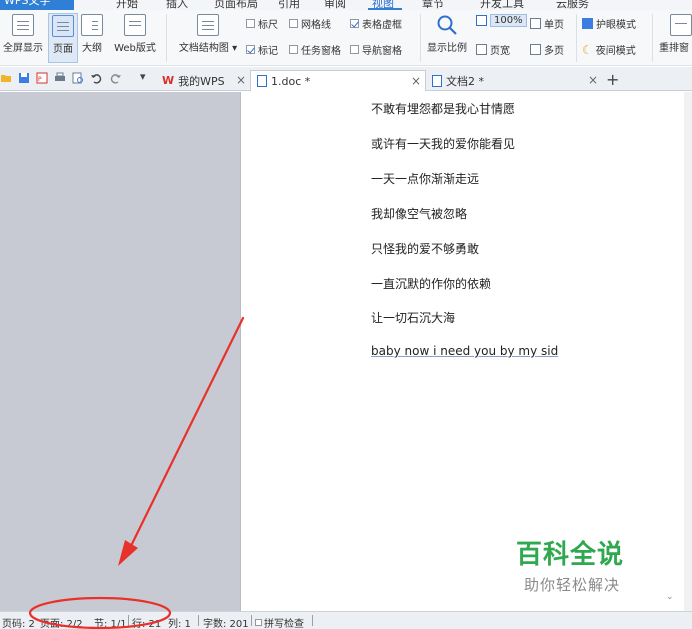  Describe the element at coordinates (61, 622) in the screenshot. I see `status-page-count: 页面: 2/2` at that location.